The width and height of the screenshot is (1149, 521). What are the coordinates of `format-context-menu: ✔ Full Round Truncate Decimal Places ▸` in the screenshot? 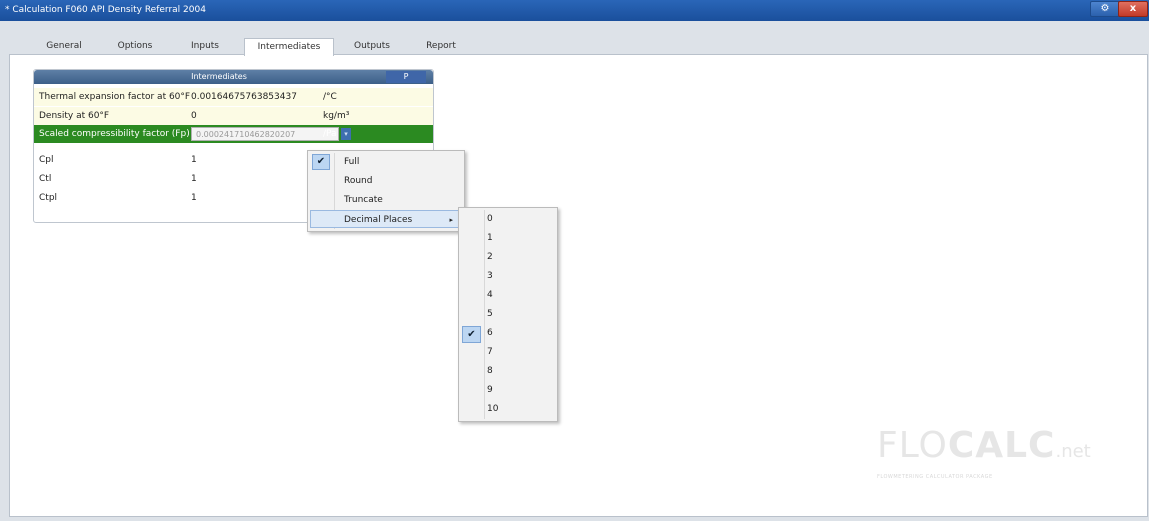 It's located at (386, 191).